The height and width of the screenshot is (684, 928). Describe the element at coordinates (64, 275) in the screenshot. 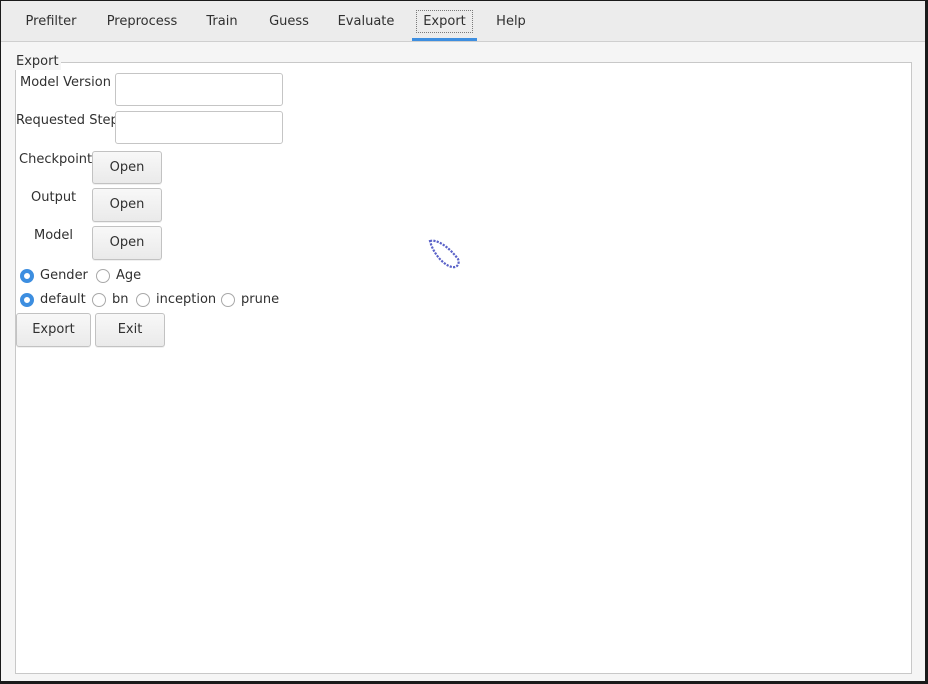

I see `gender-radio-label: Gender` at that location.